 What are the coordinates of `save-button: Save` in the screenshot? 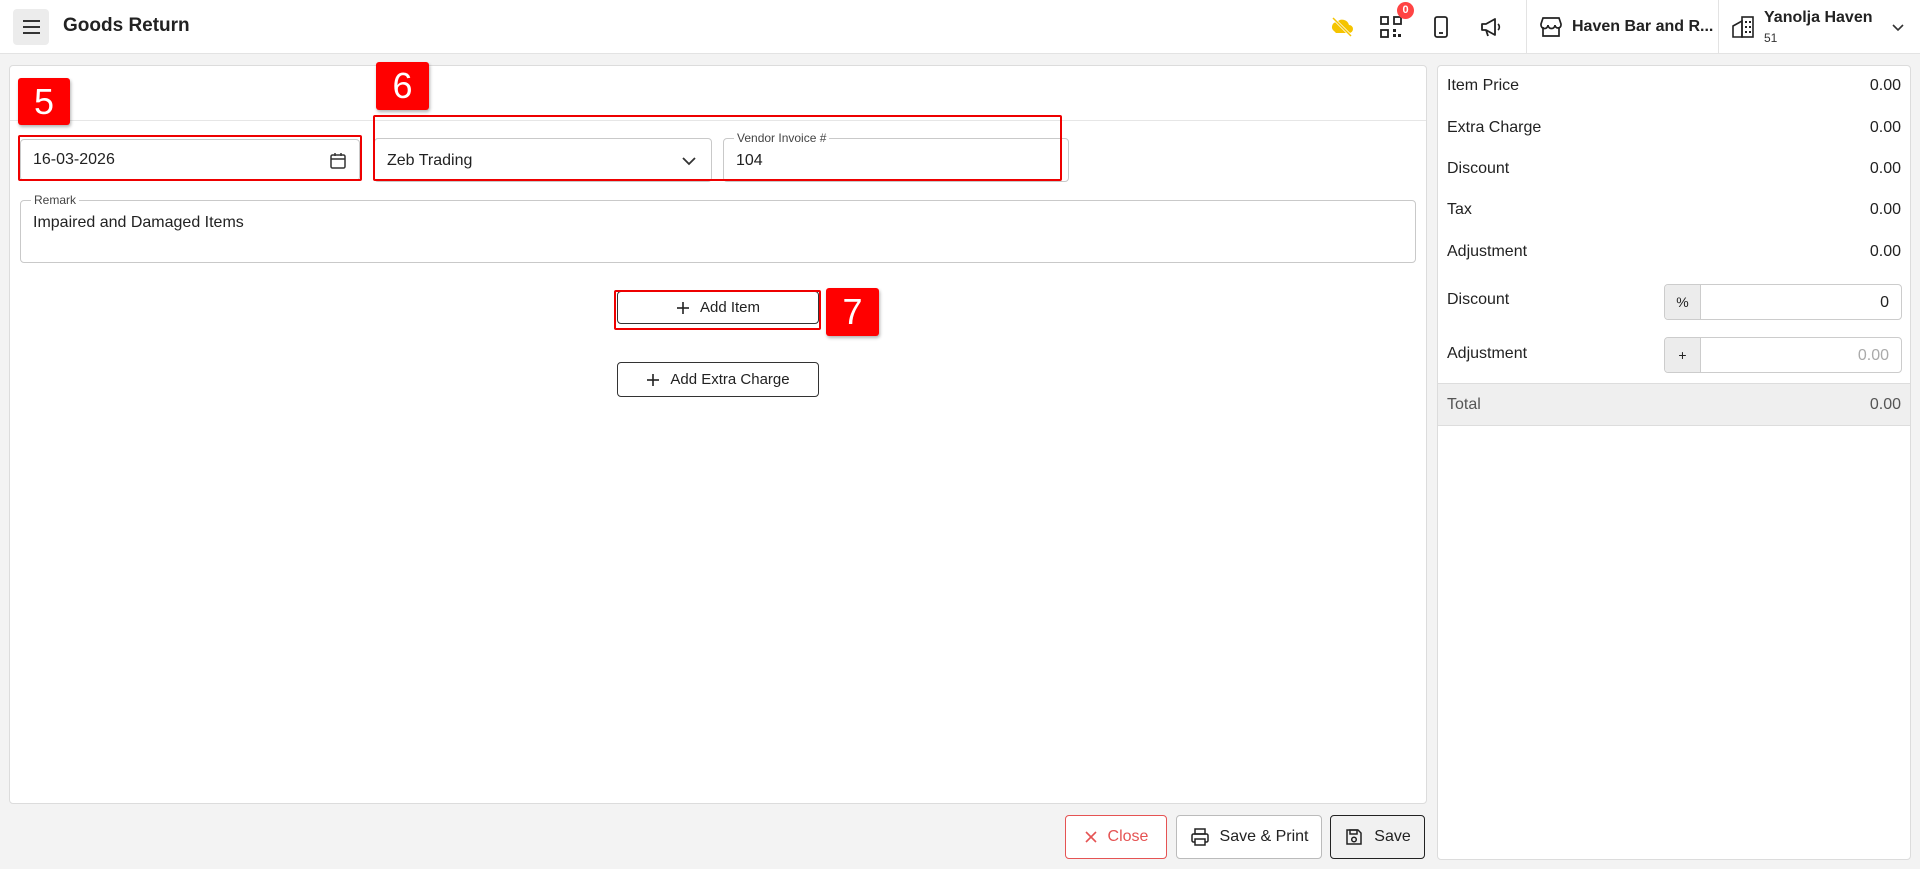 It's located at (1377, 837).